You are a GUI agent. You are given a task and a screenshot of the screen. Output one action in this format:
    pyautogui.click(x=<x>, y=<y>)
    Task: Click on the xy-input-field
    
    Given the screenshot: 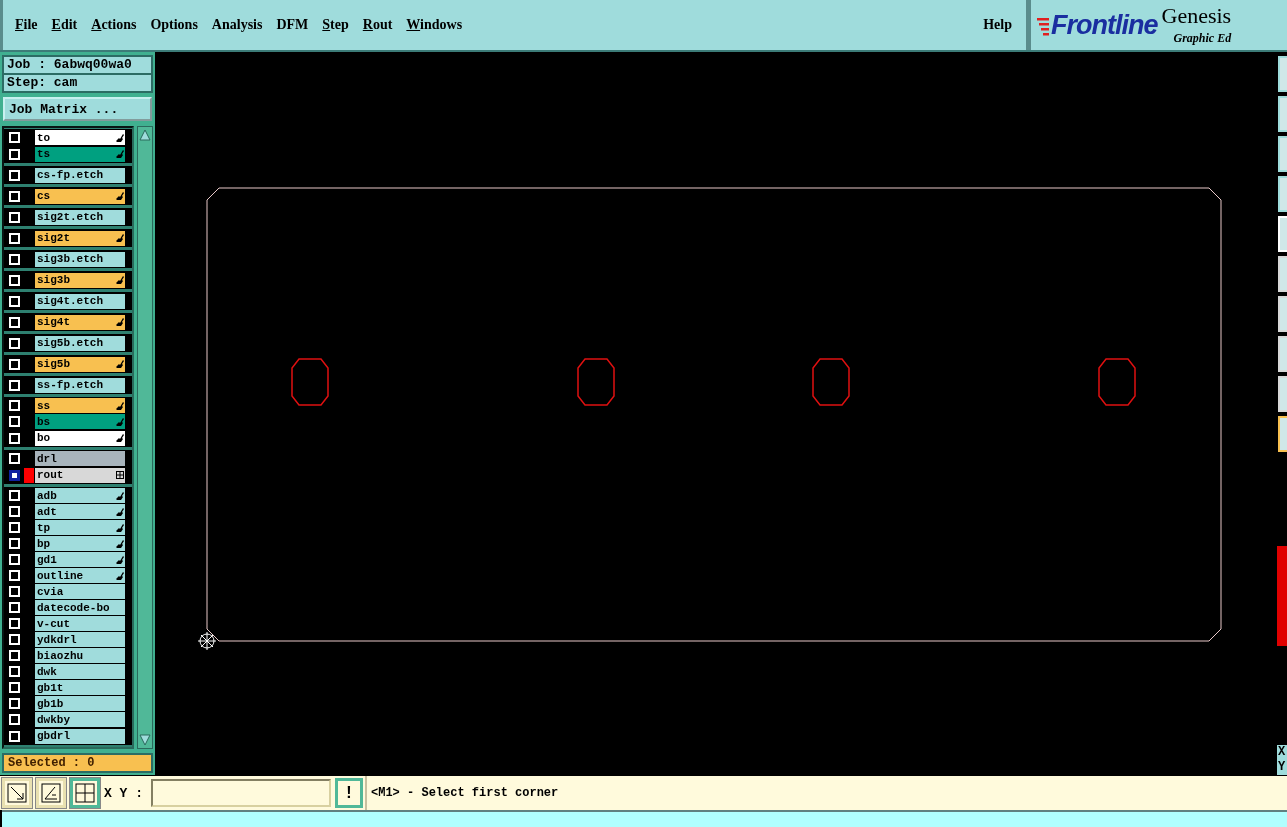 What is the action you would take?
    pyautogui.click(x=241, y=793)
    